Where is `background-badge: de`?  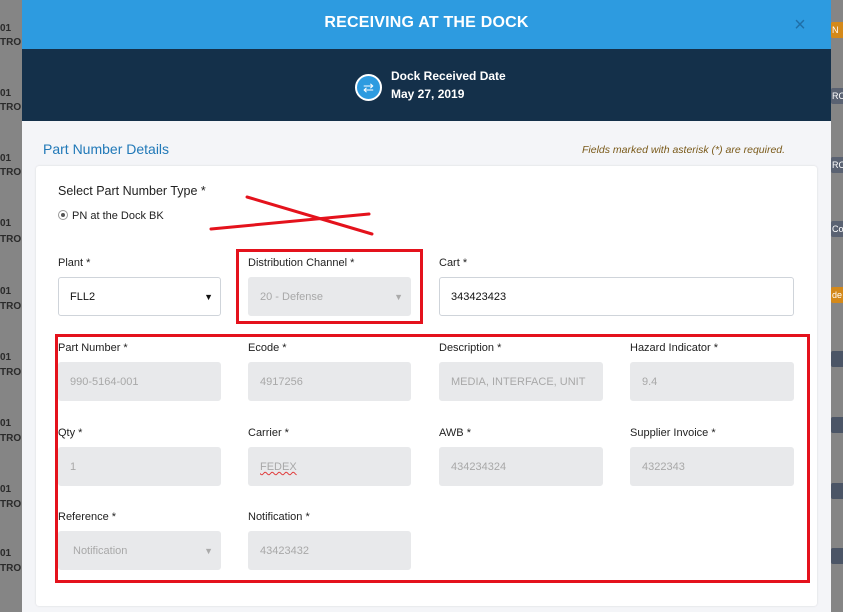 background-badge: de is located at coordinates (837, 295).